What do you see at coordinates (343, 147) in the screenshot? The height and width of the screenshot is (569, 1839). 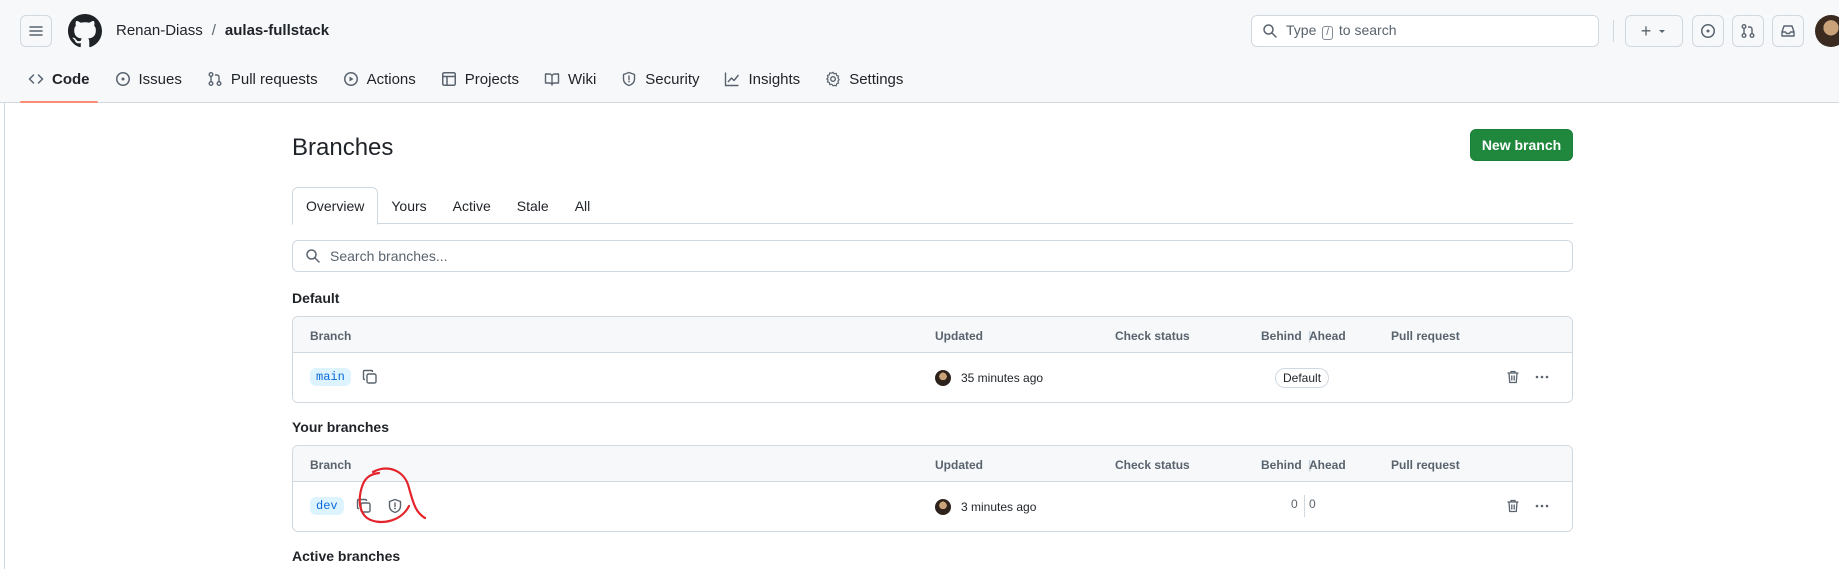 I see `page-title: Branches` at bounding box center [343, 147].